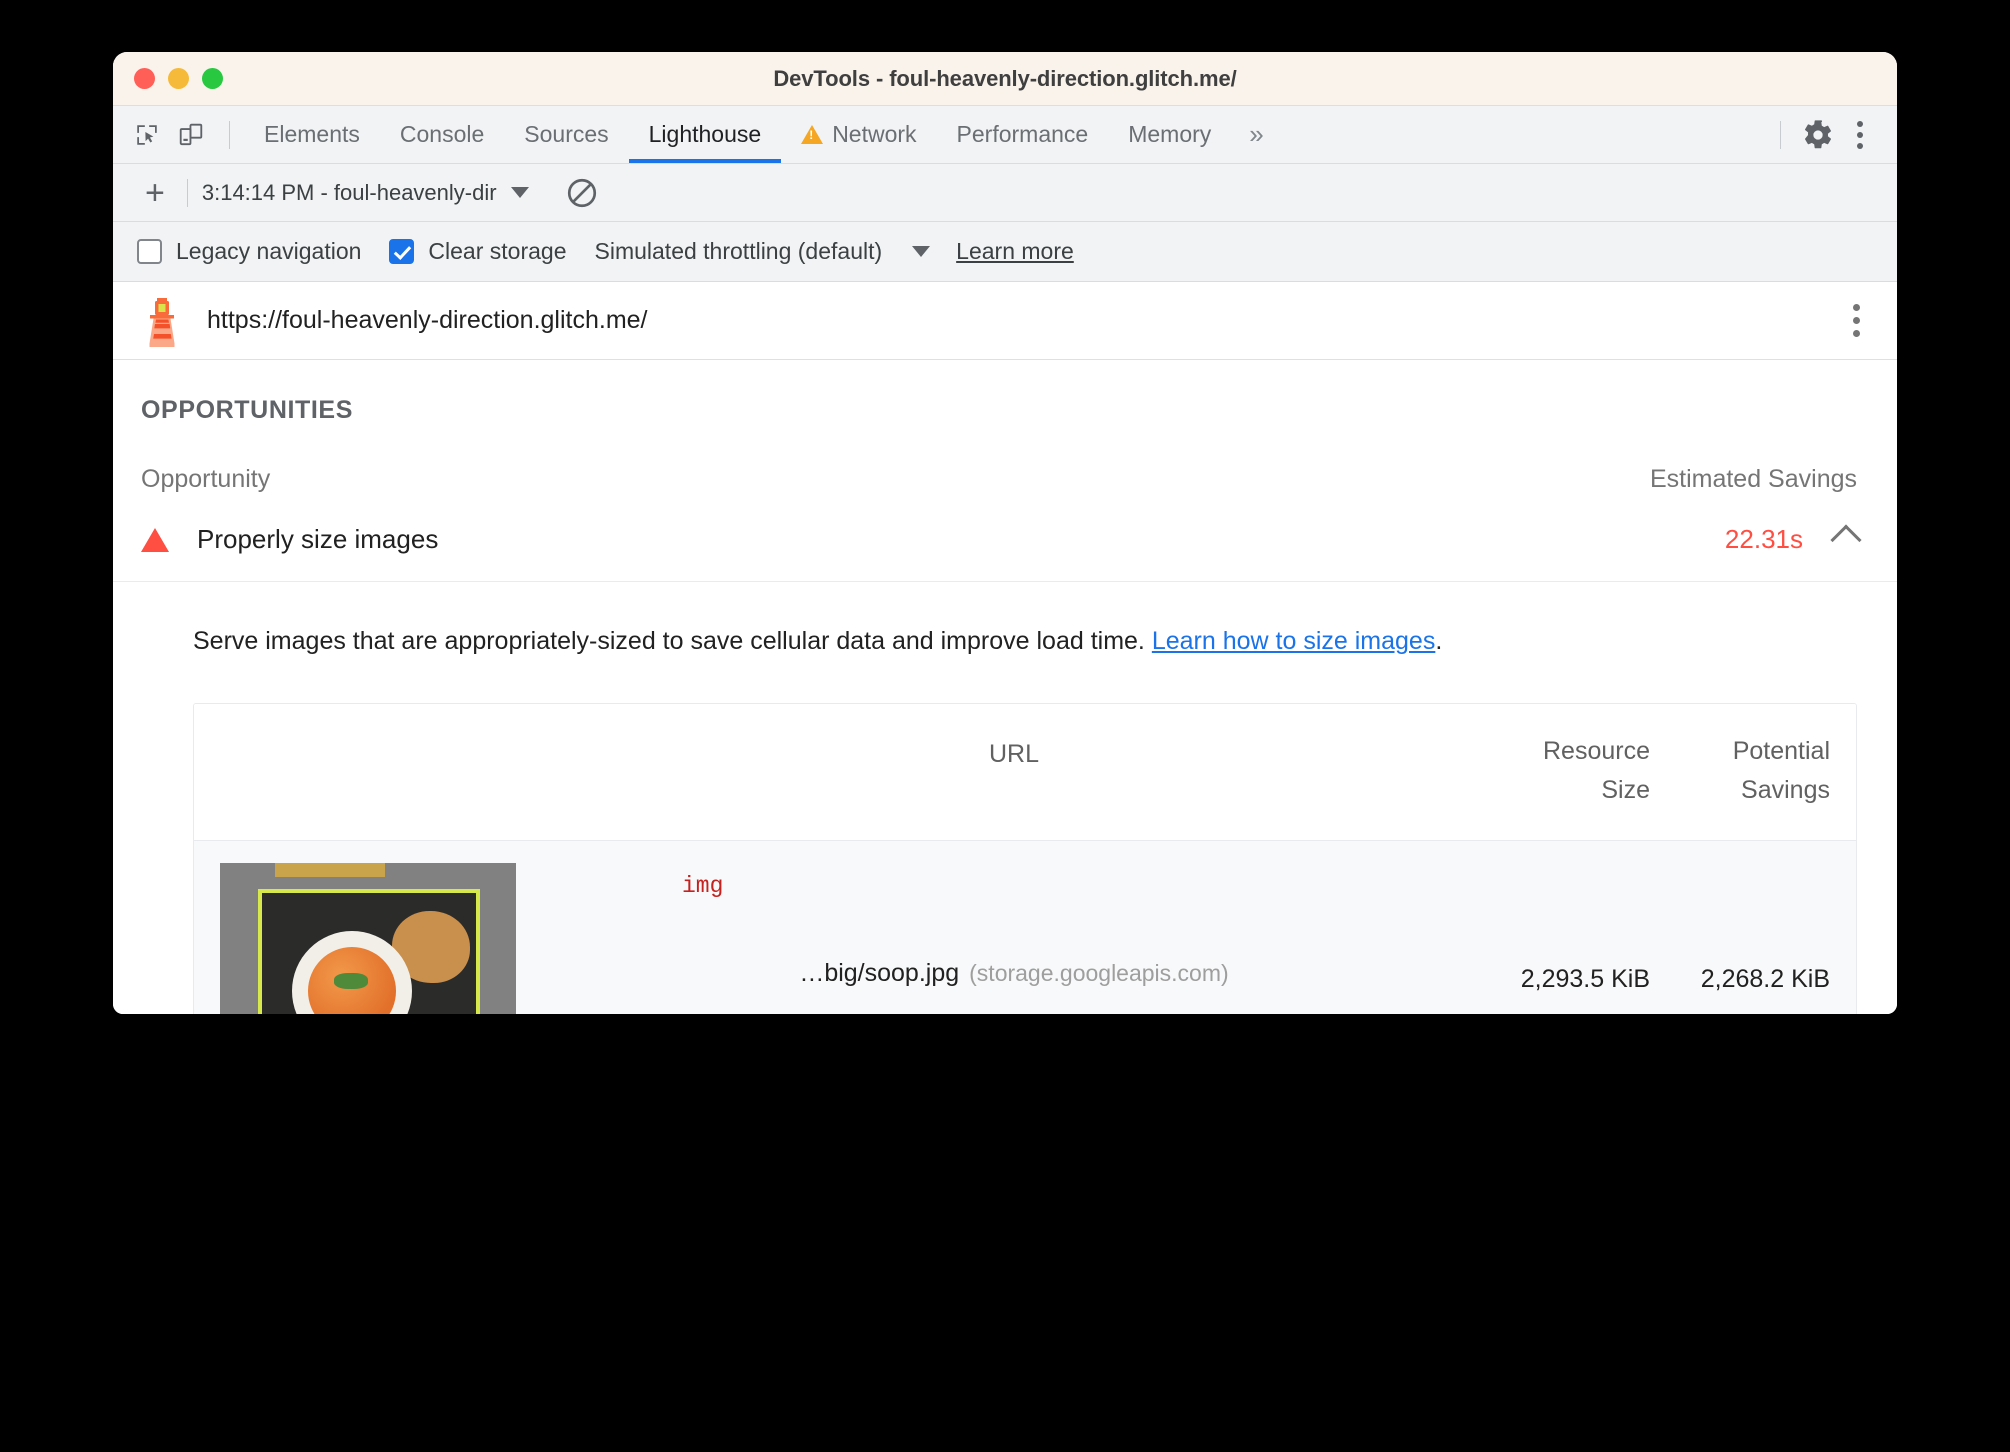 This screenshot has width=2010, height=1452. What do you see at coordinates (351, 980) in the screenshot?
I see `herb-shape` at bounding box center [351, 980].